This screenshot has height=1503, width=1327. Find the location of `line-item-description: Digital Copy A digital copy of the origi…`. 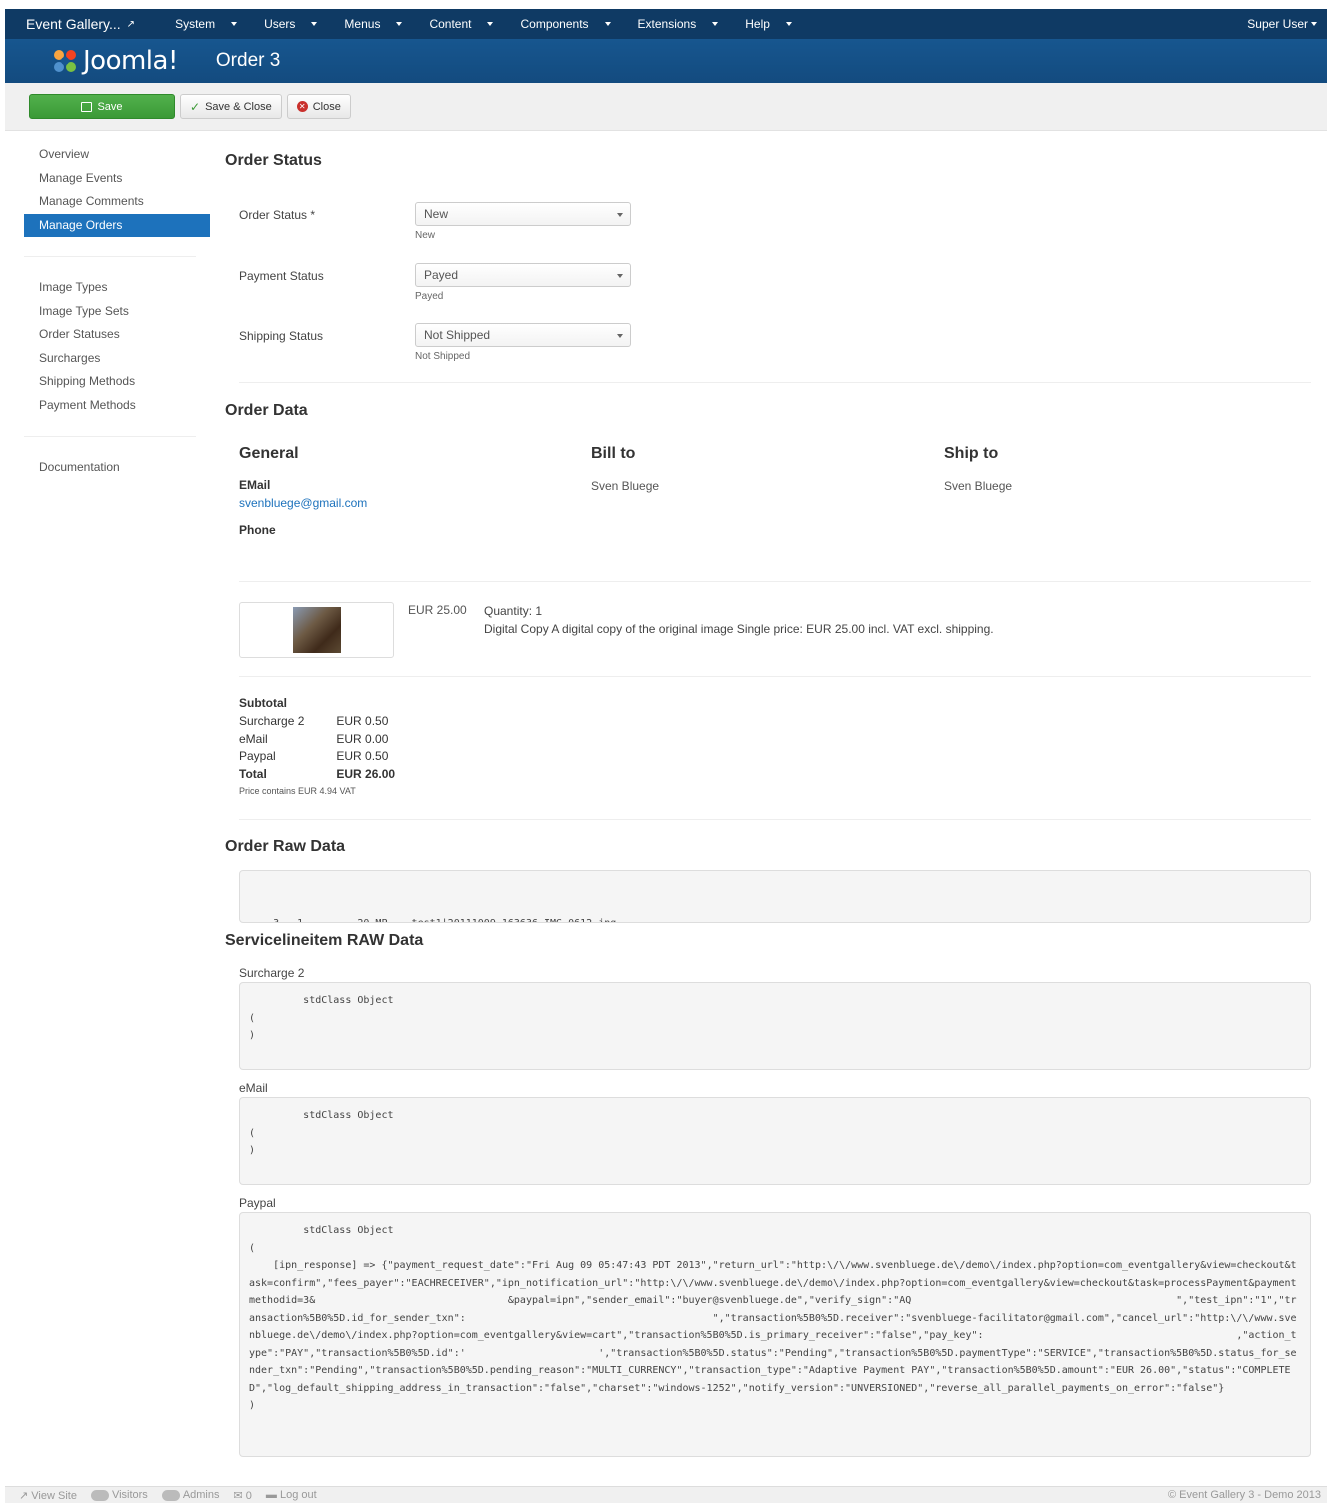

line-item-description: Digital Copy A digital copy of the origi… is located at coordinates (739, 629).